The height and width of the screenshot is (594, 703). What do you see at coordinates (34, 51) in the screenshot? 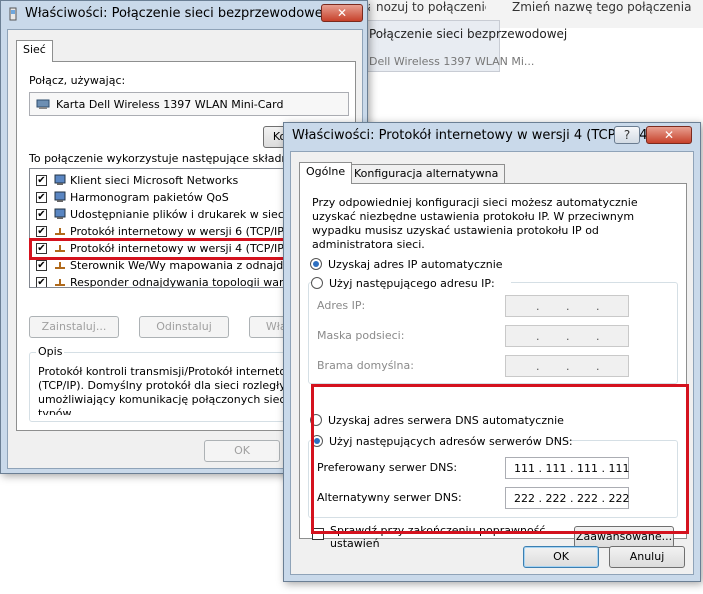
I see `tab-network: Sieć` at bounding box center [34, 51].